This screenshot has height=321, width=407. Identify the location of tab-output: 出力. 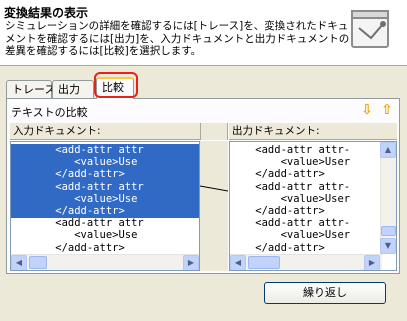
(73, 89).